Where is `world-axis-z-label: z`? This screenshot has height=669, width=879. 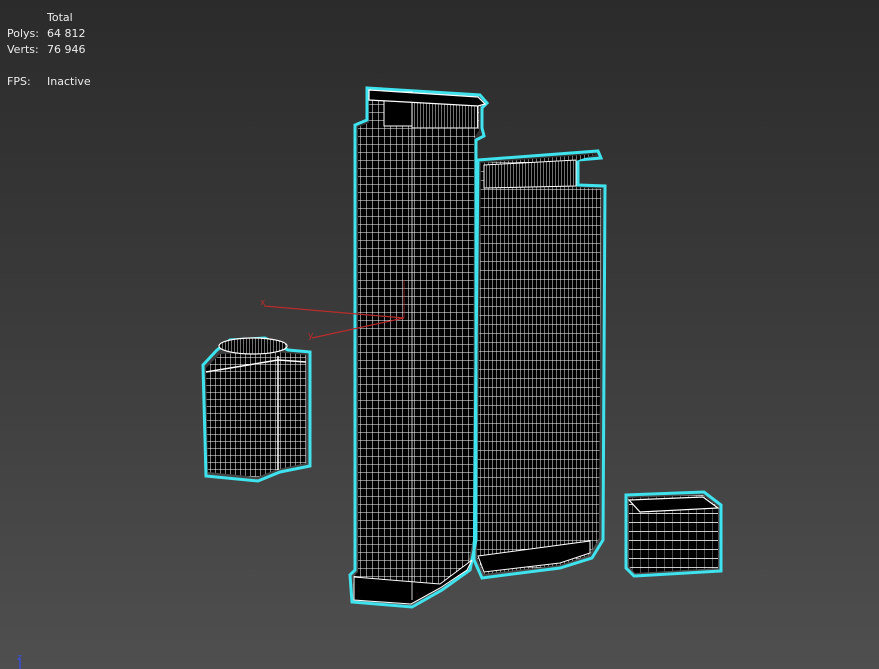 world-axis-z-label: z is located at coordinates (19, 658).